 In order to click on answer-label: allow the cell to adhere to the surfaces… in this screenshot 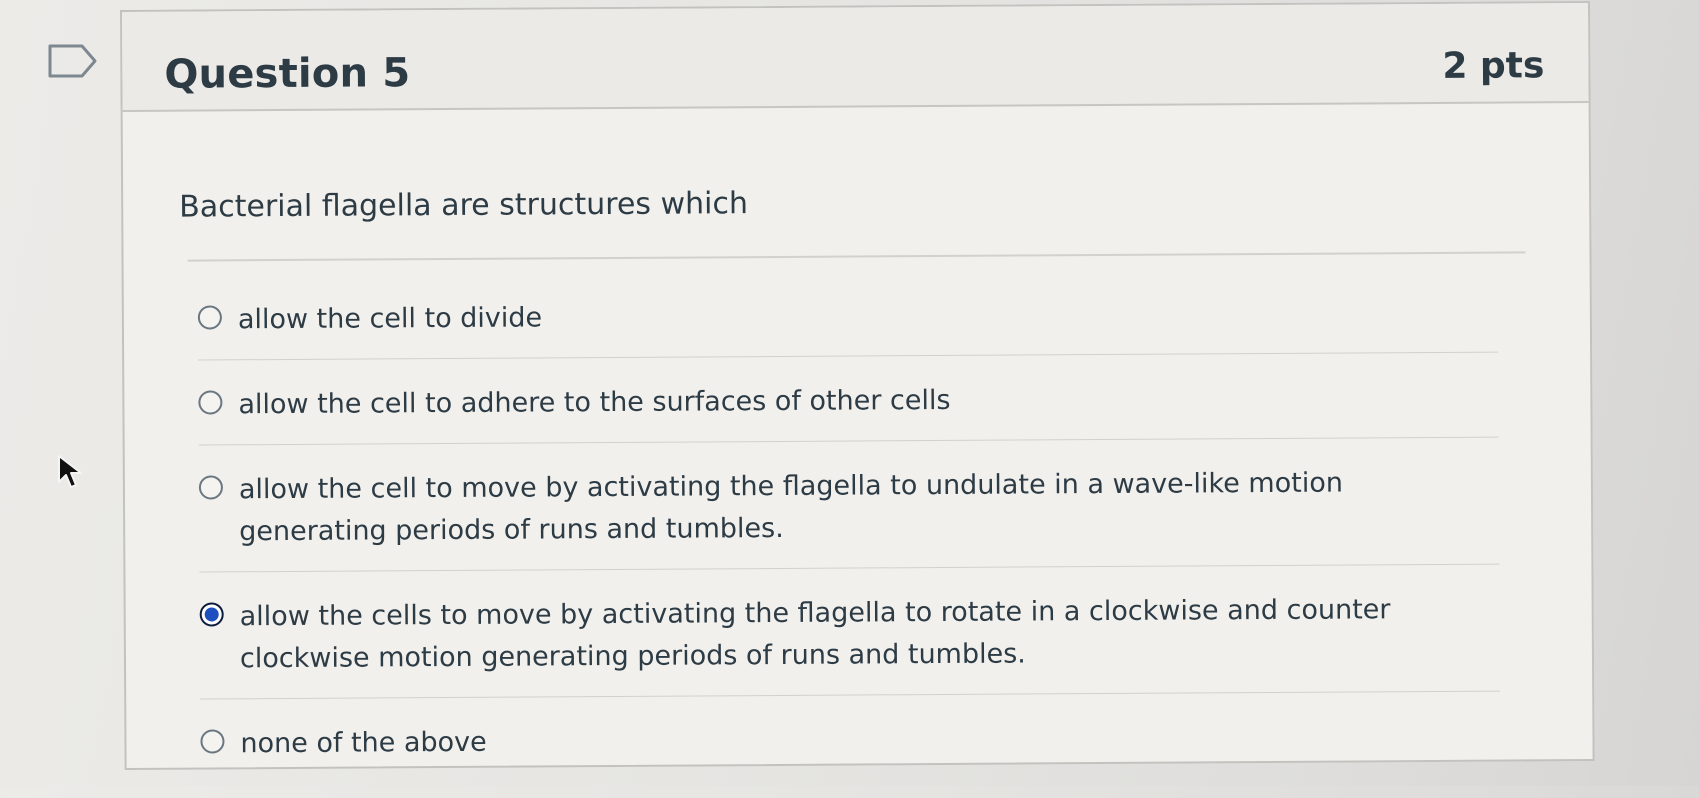, I will do `click(594, 403)`.